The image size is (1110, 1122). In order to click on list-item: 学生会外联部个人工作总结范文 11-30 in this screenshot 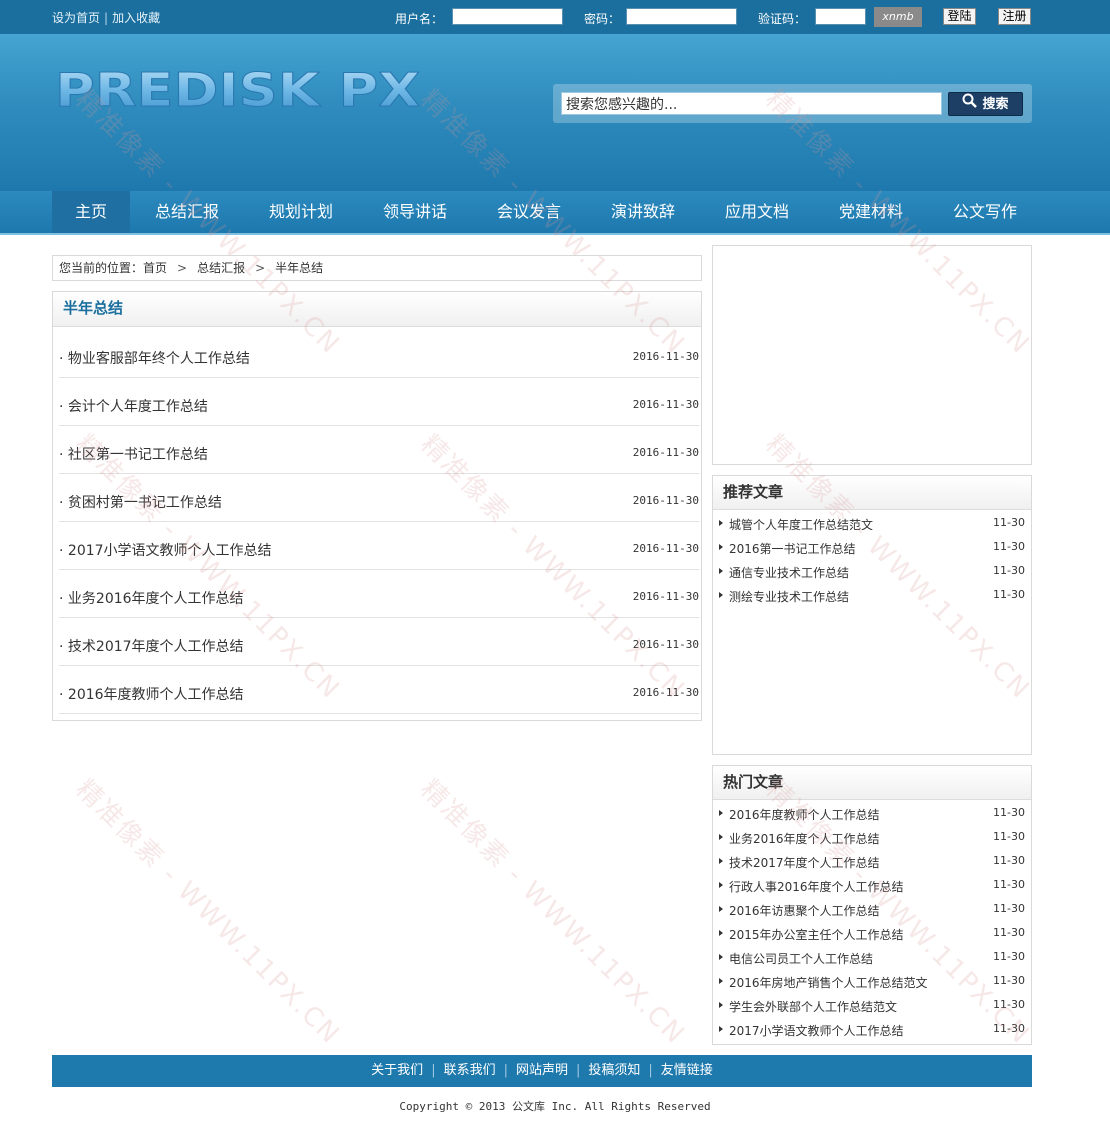, I will do `click(872, 1006)`.